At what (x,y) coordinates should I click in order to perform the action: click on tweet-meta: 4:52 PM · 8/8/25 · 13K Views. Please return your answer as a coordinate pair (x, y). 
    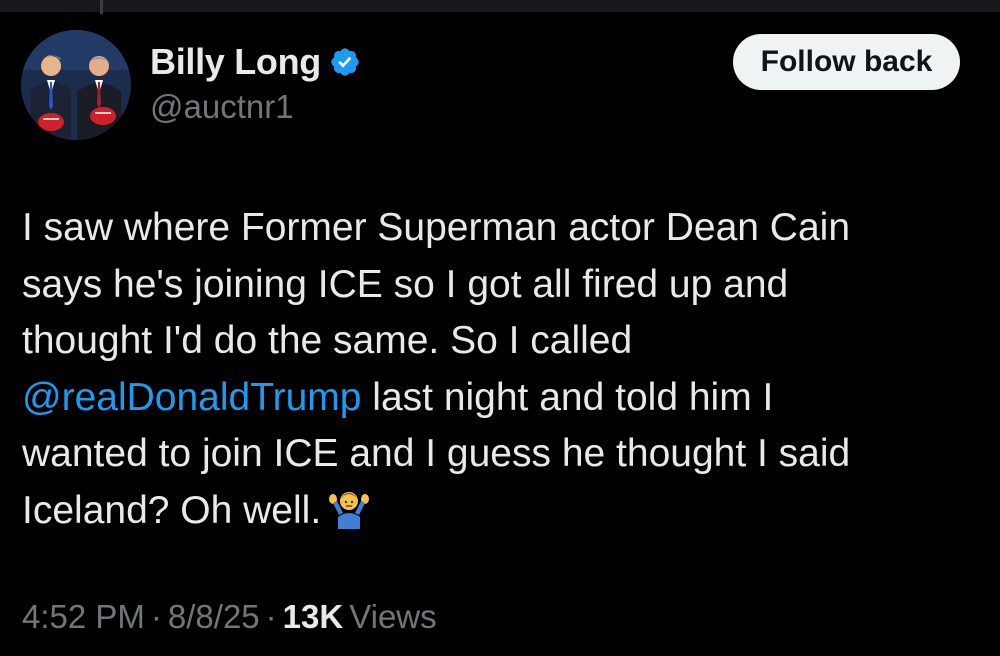
    Looking at the image, I should click on (229, 617).